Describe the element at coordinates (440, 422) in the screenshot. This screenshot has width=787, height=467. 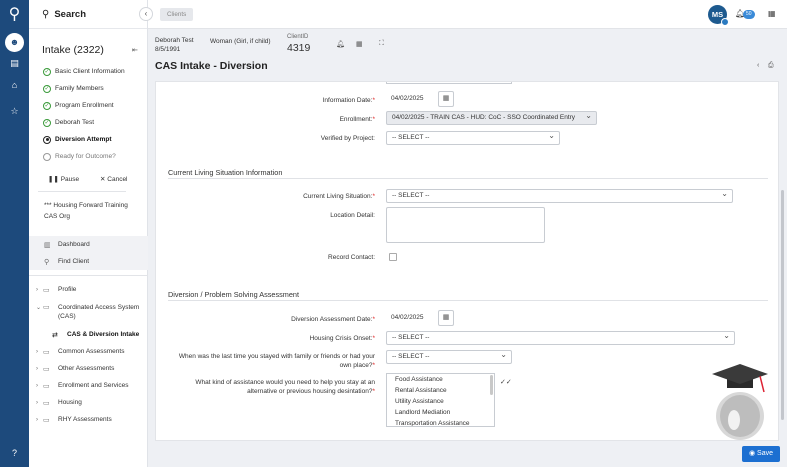
I see `list-item: Transportation Assistance` at that location.